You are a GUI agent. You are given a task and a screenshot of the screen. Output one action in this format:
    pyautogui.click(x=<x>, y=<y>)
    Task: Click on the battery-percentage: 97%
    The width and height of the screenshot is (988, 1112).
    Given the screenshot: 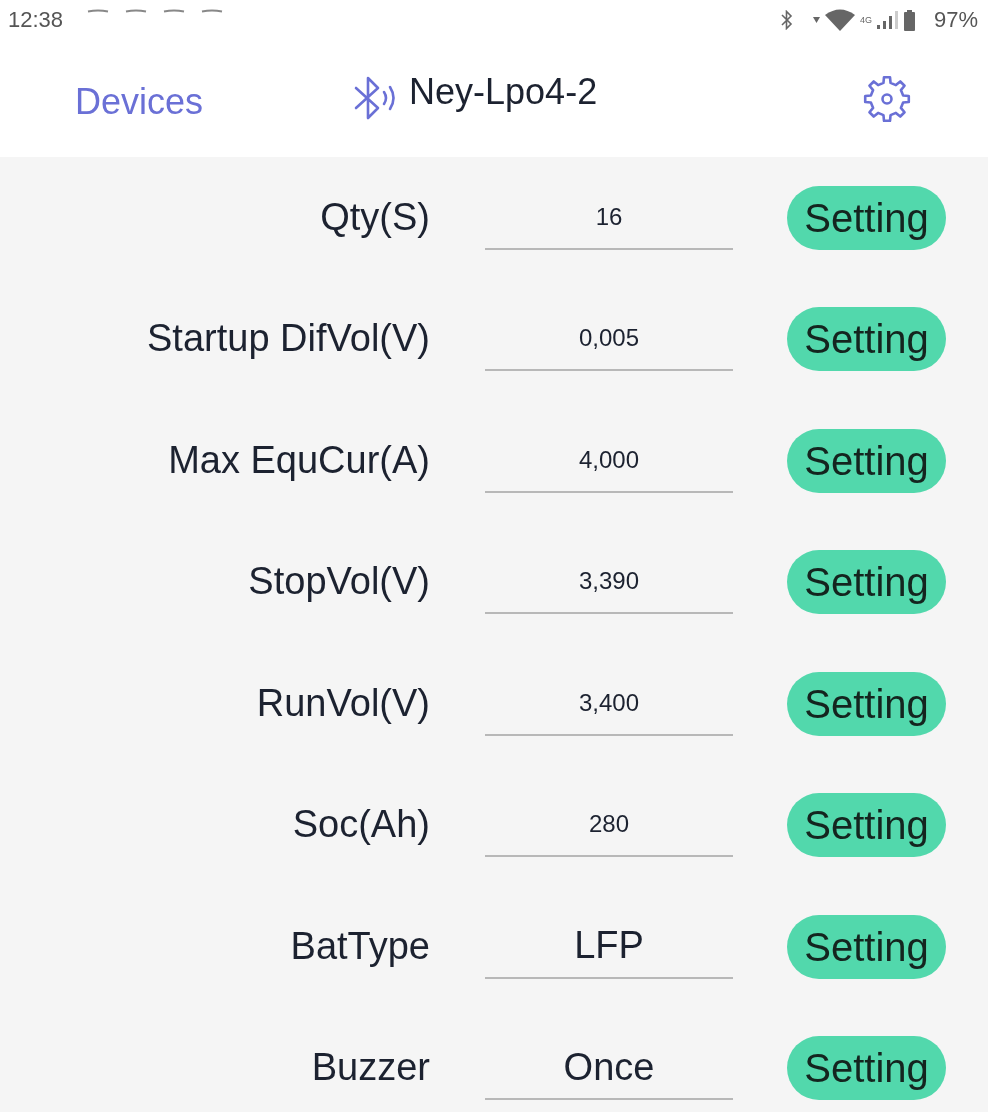 What is the action you would take?
    pyautogui.click(x=955, y=20)
    